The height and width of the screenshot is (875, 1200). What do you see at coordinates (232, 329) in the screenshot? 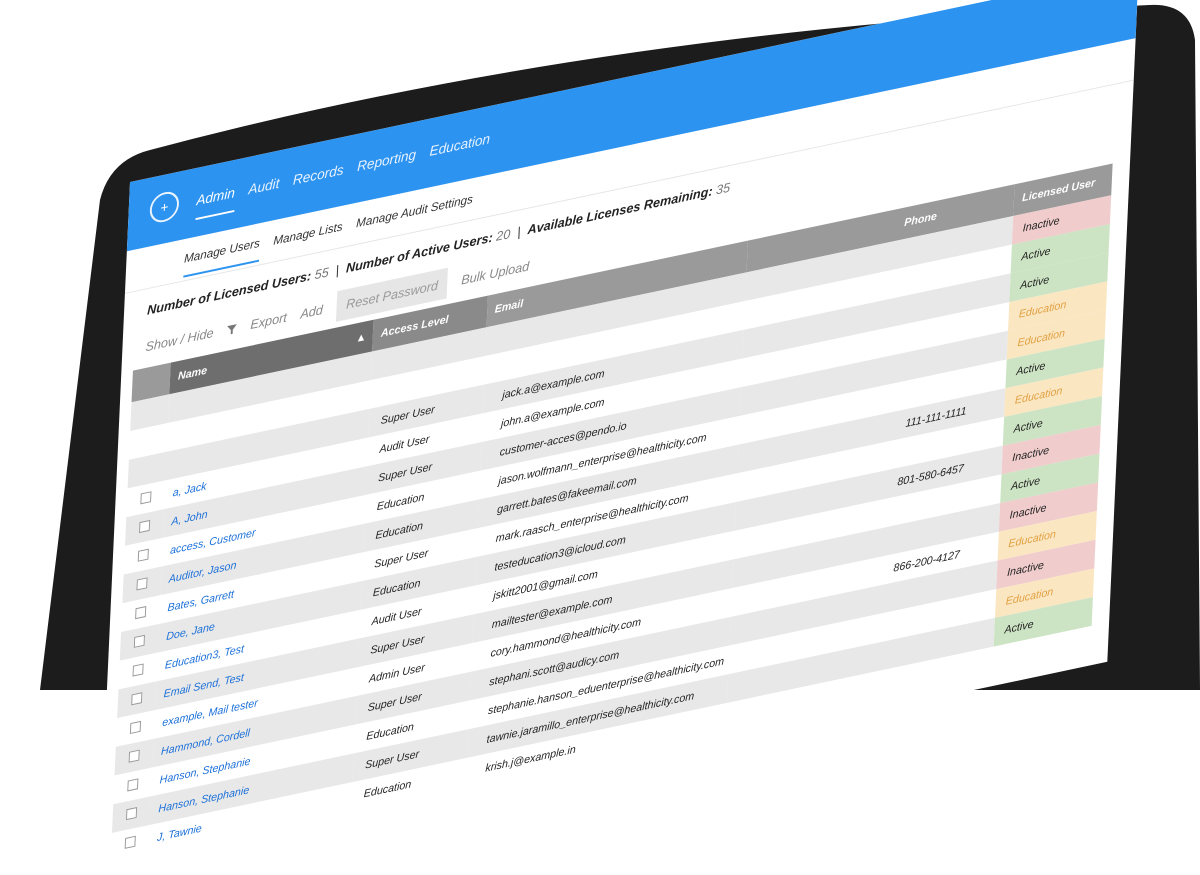
I see `filter-icon` at bounding box center [232, 329].